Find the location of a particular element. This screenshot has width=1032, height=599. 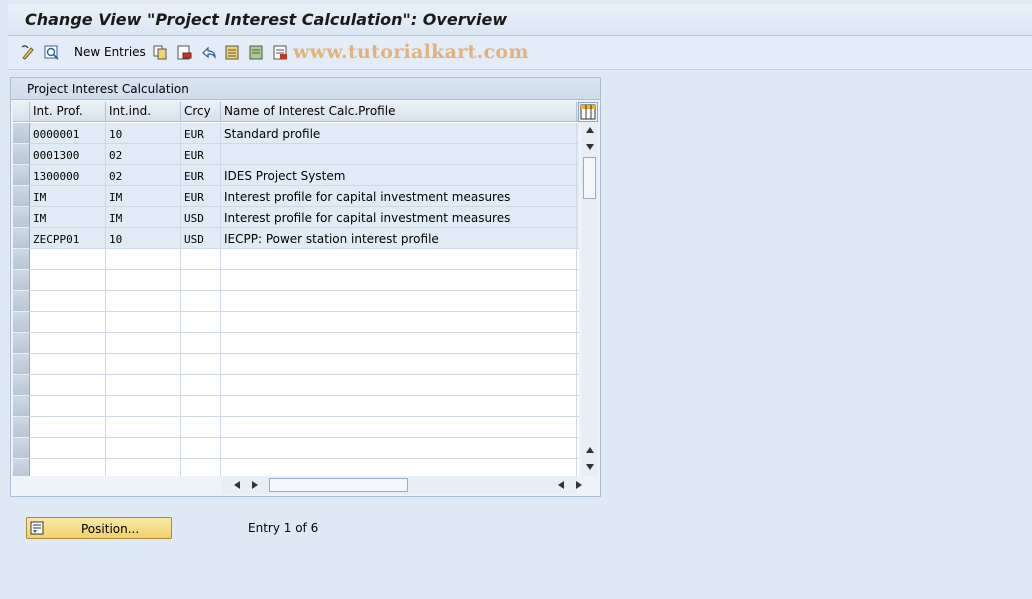

scroll-page-right-icon is located at coordinates (579, 485).